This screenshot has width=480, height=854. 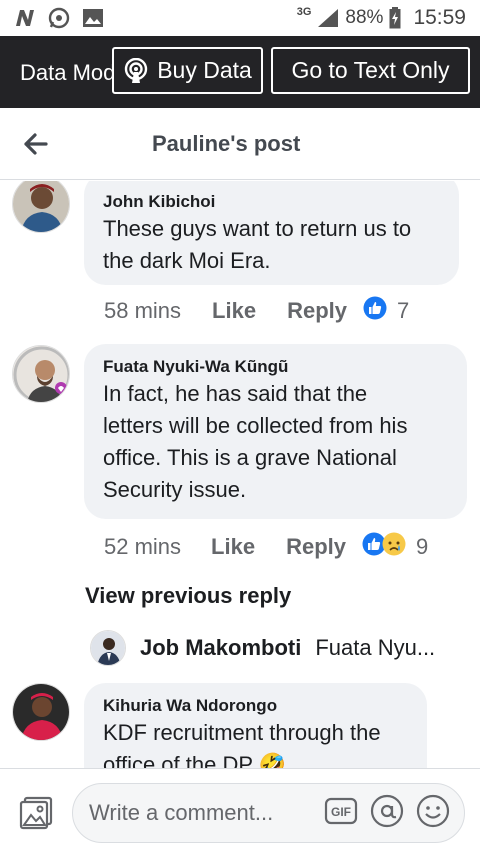 I want to click on text-only-label: Go to Text Only, so click(x=370, y=70).